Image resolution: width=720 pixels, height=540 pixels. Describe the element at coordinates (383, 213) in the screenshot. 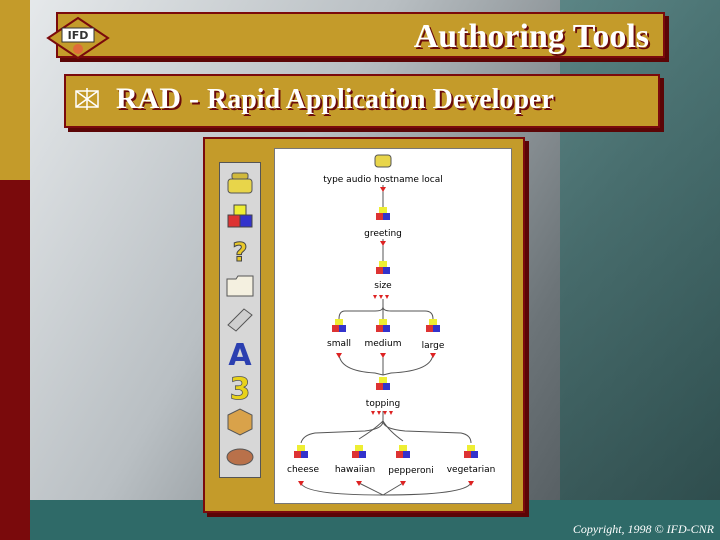

I see `greeting-node-icon` at that location.